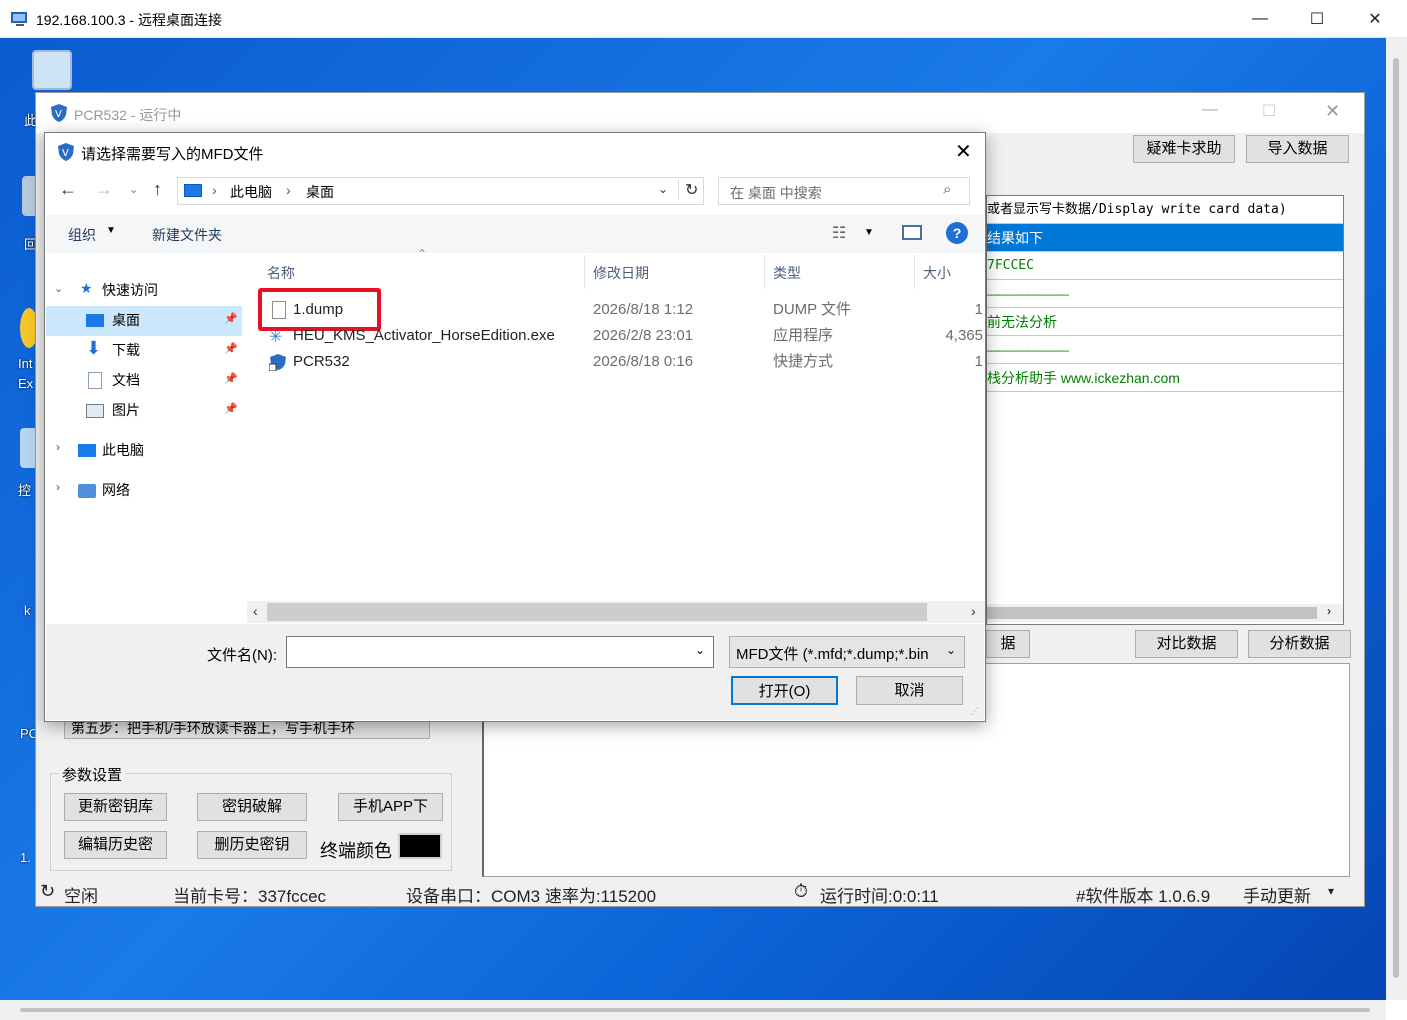 Image resolution: width=1407 pixels, height=1020 pixels. I want to click on open-button: 打开(O), so click(784, 690).